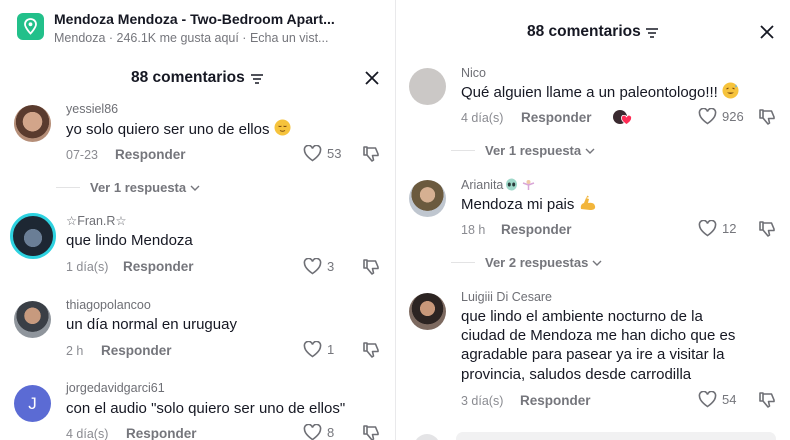 The height and width of the screenshot is (440, 790). What do you see at coordinates (32, 403) in the screenshot?
I see `avatar: J` at bounding box center [32, 403].